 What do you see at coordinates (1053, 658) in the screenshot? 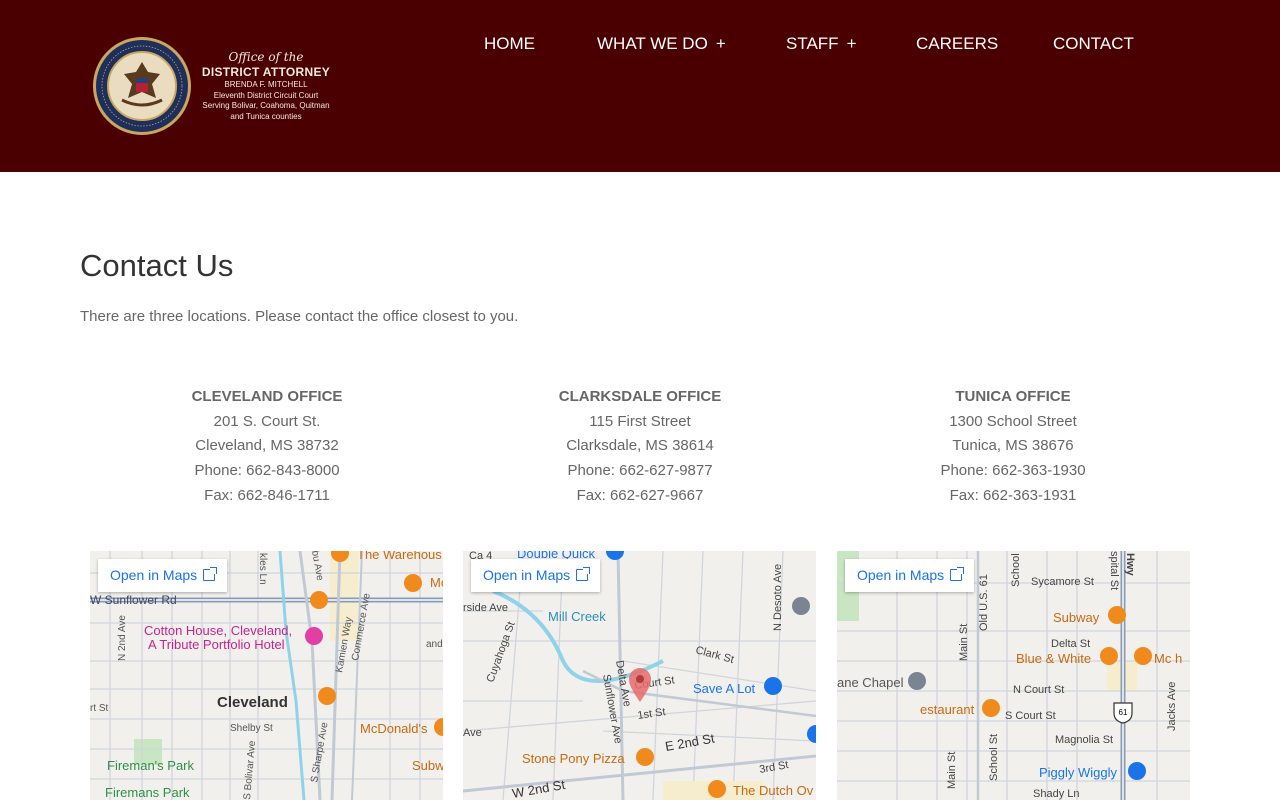
I see `map-label-blue-white: Blue & White` at bounding box center [1053, 658].